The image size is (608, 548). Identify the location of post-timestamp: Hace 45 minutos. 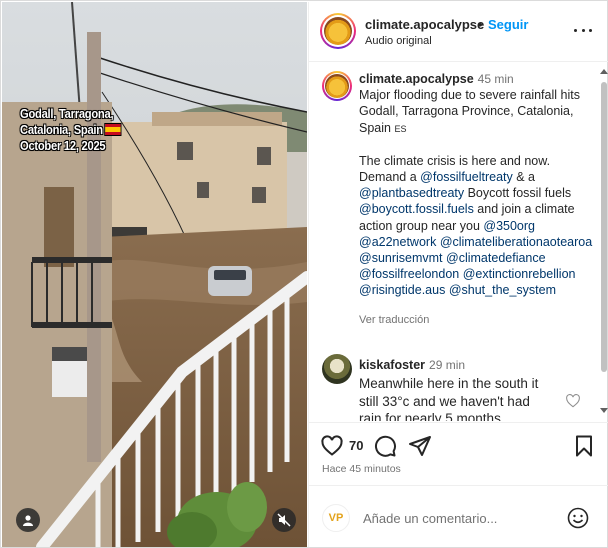
(361, 469).